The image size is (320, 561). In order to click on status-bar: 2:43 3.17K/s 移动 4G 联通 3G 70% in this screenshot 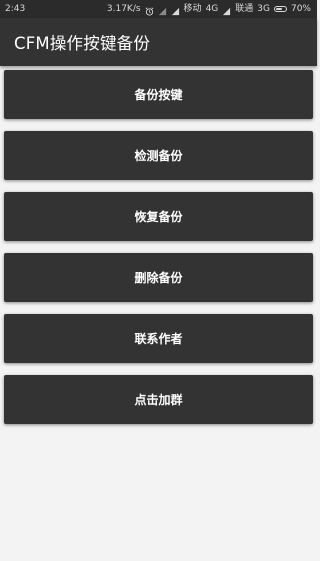, I will do `click(158, 9)`.